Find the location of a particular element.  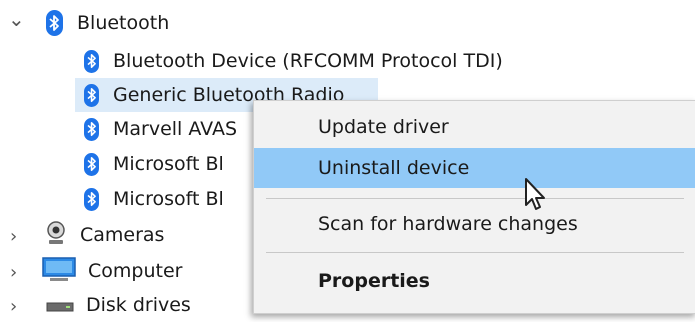

monitor-icon is located at coordinates (59, 271).